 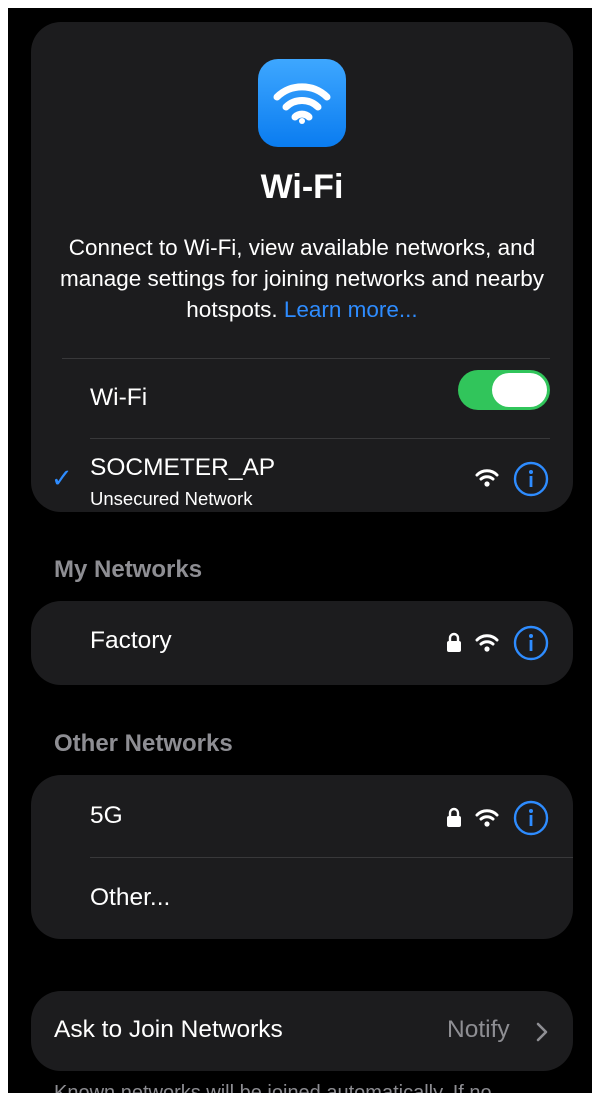 What do you see at coordinates (478, 1029) in the screenshot?
I see `ask-to-join-value: Notify` at bounding box center [478, 1029].